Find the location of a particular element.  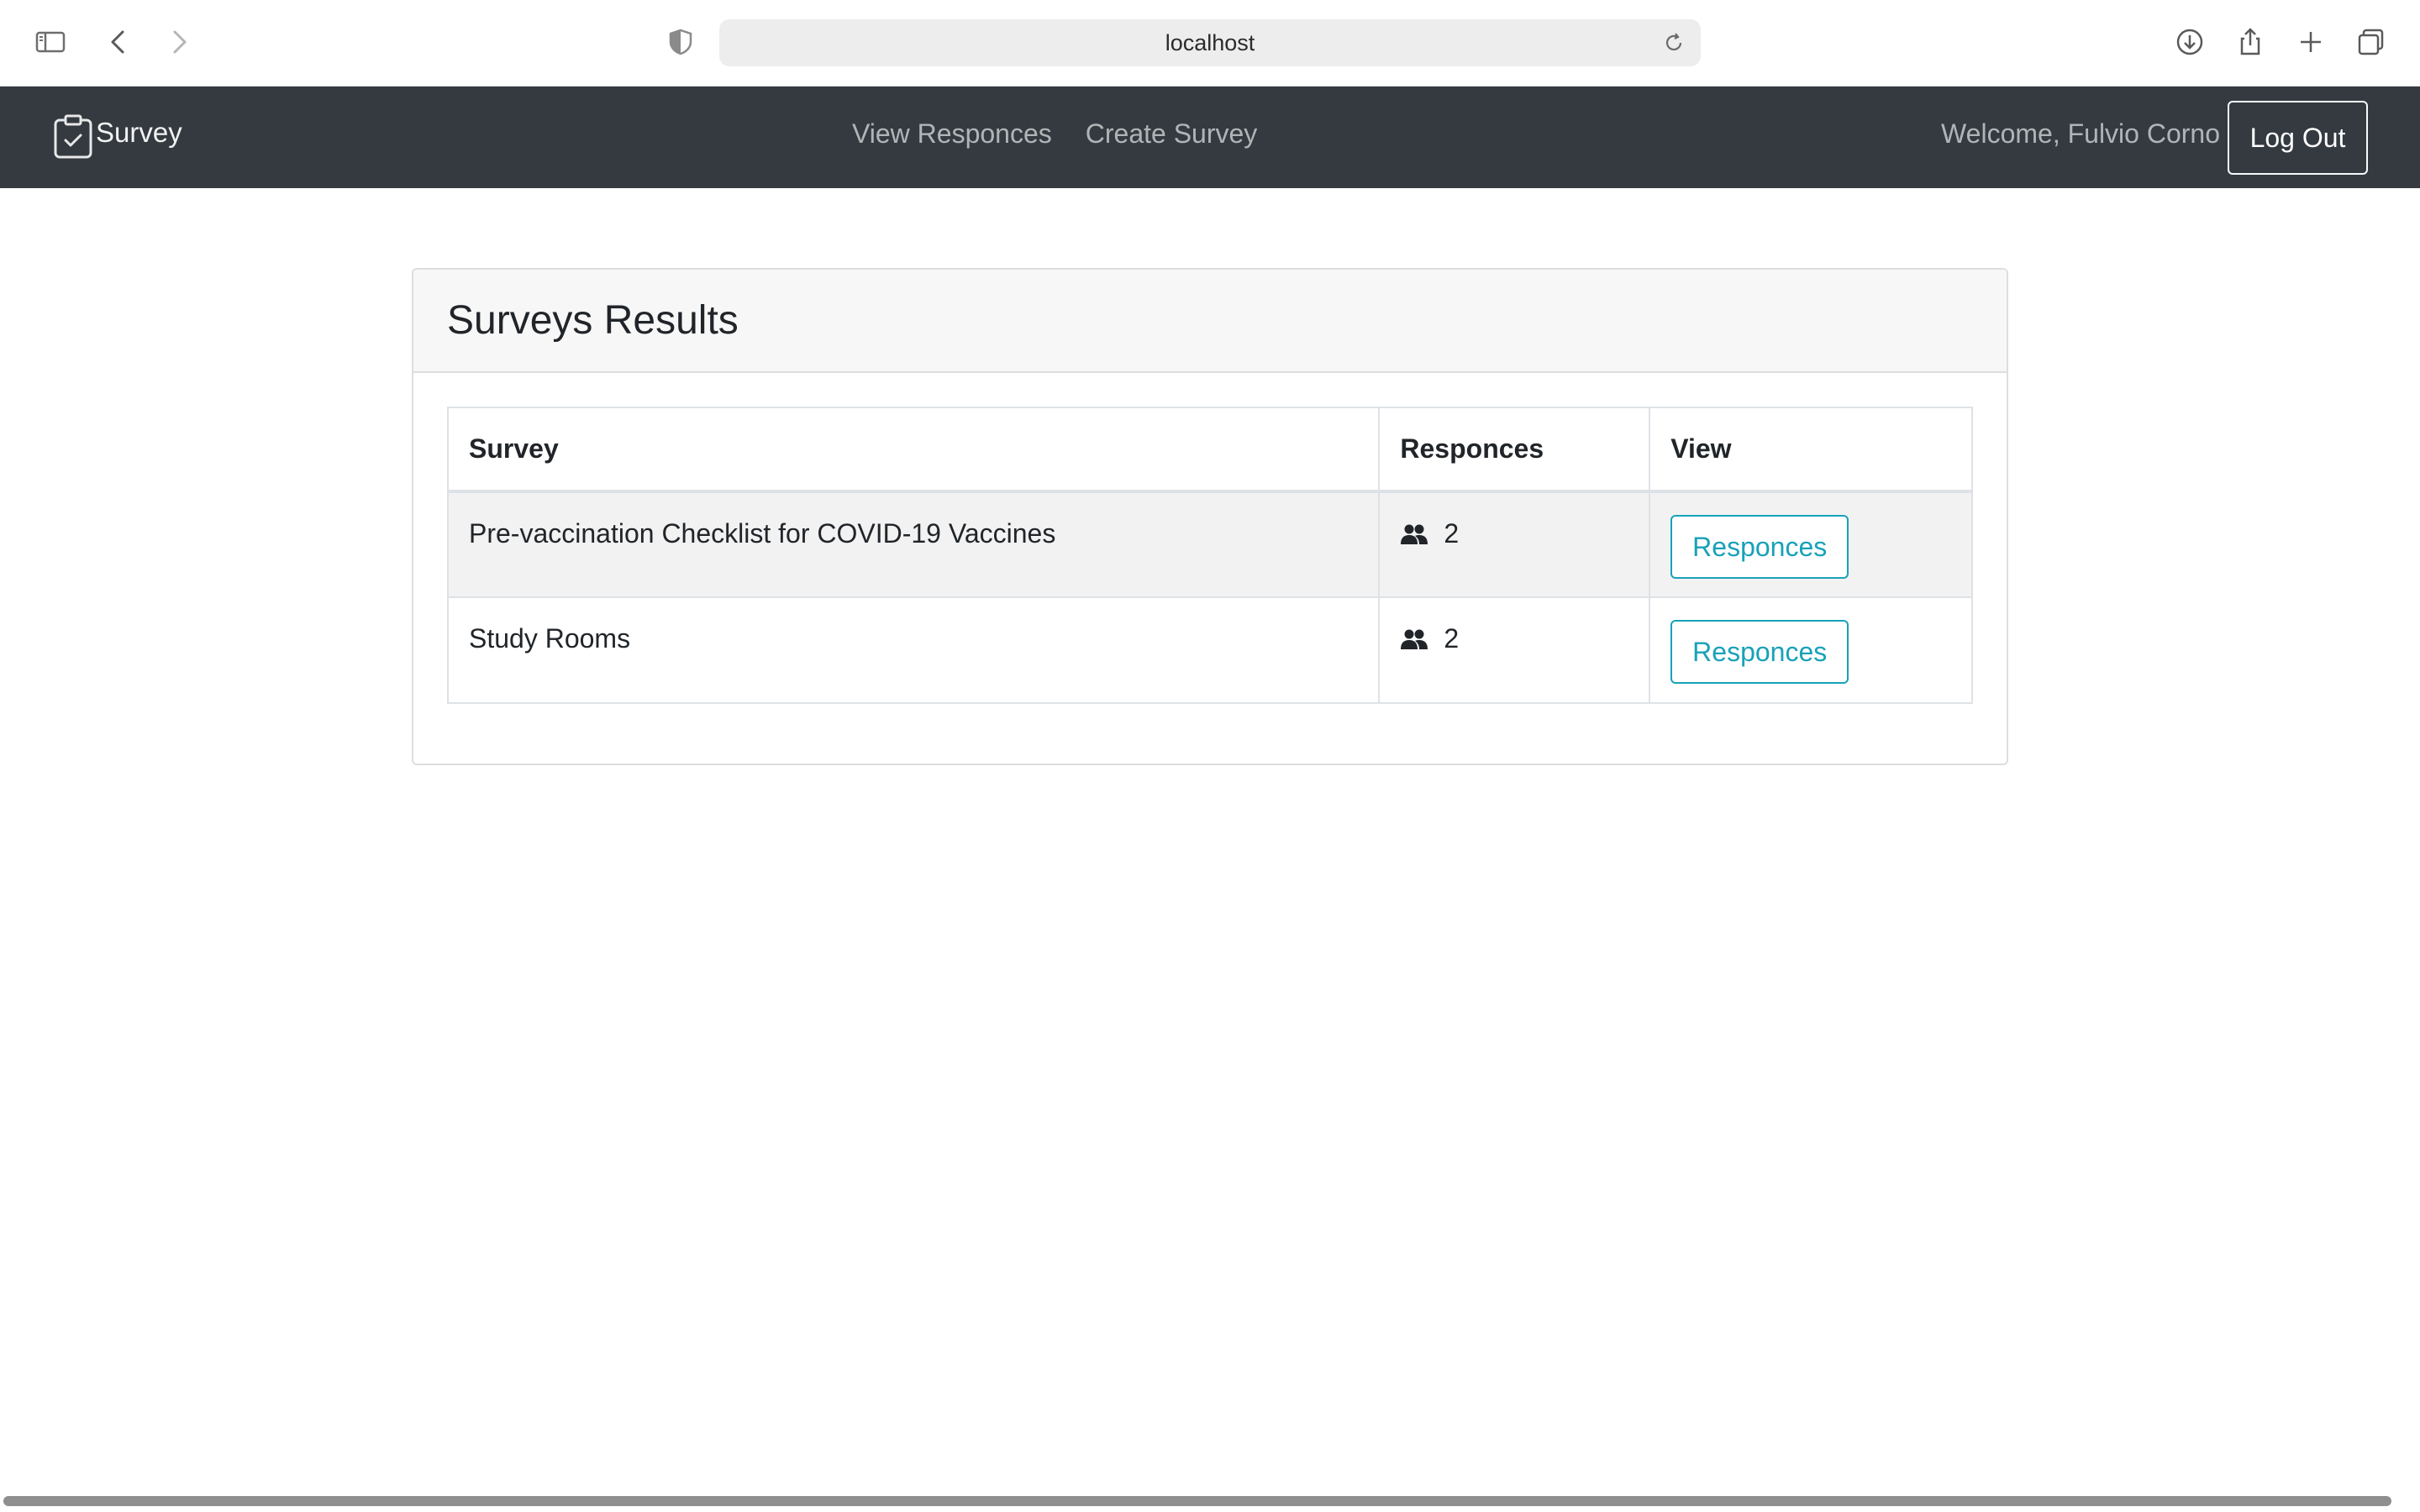

header-survey: Survey is located at coordinates (913, 450).